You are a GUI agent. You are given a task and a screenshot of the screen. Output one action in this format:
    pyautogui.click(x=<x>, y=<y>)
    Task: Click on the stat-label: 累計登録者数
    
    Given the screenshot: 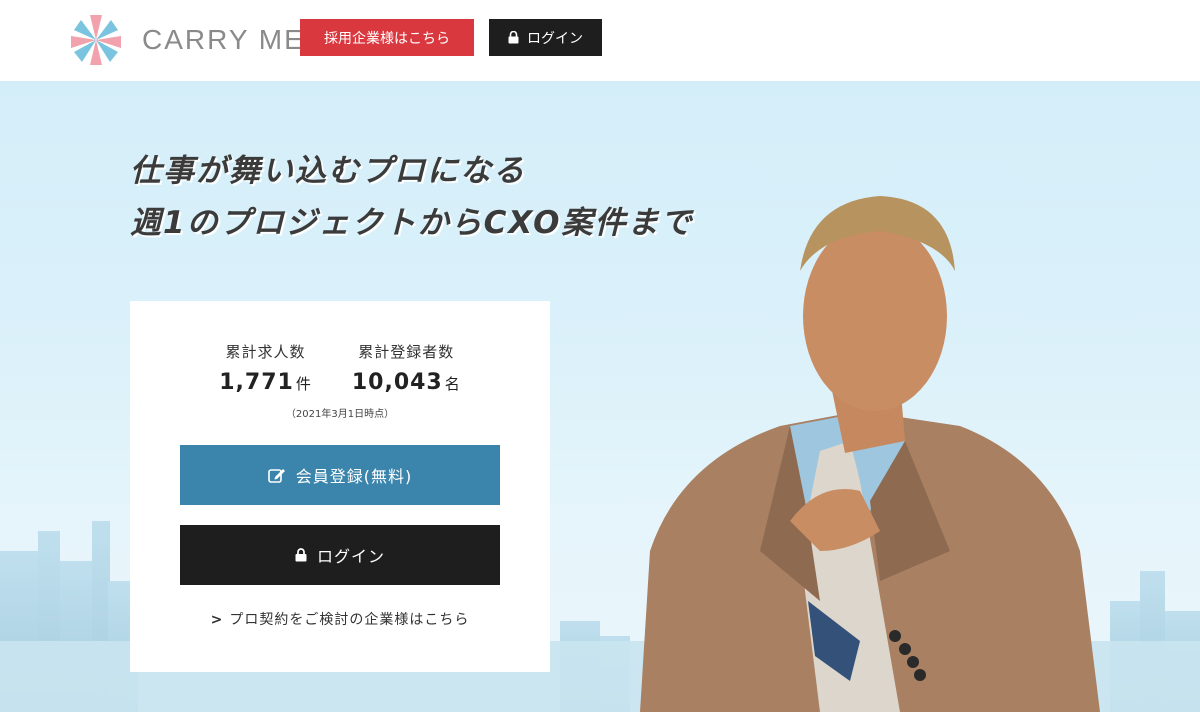 What is the action you would take?
    pyautogui.click(x=406, y=352)
    